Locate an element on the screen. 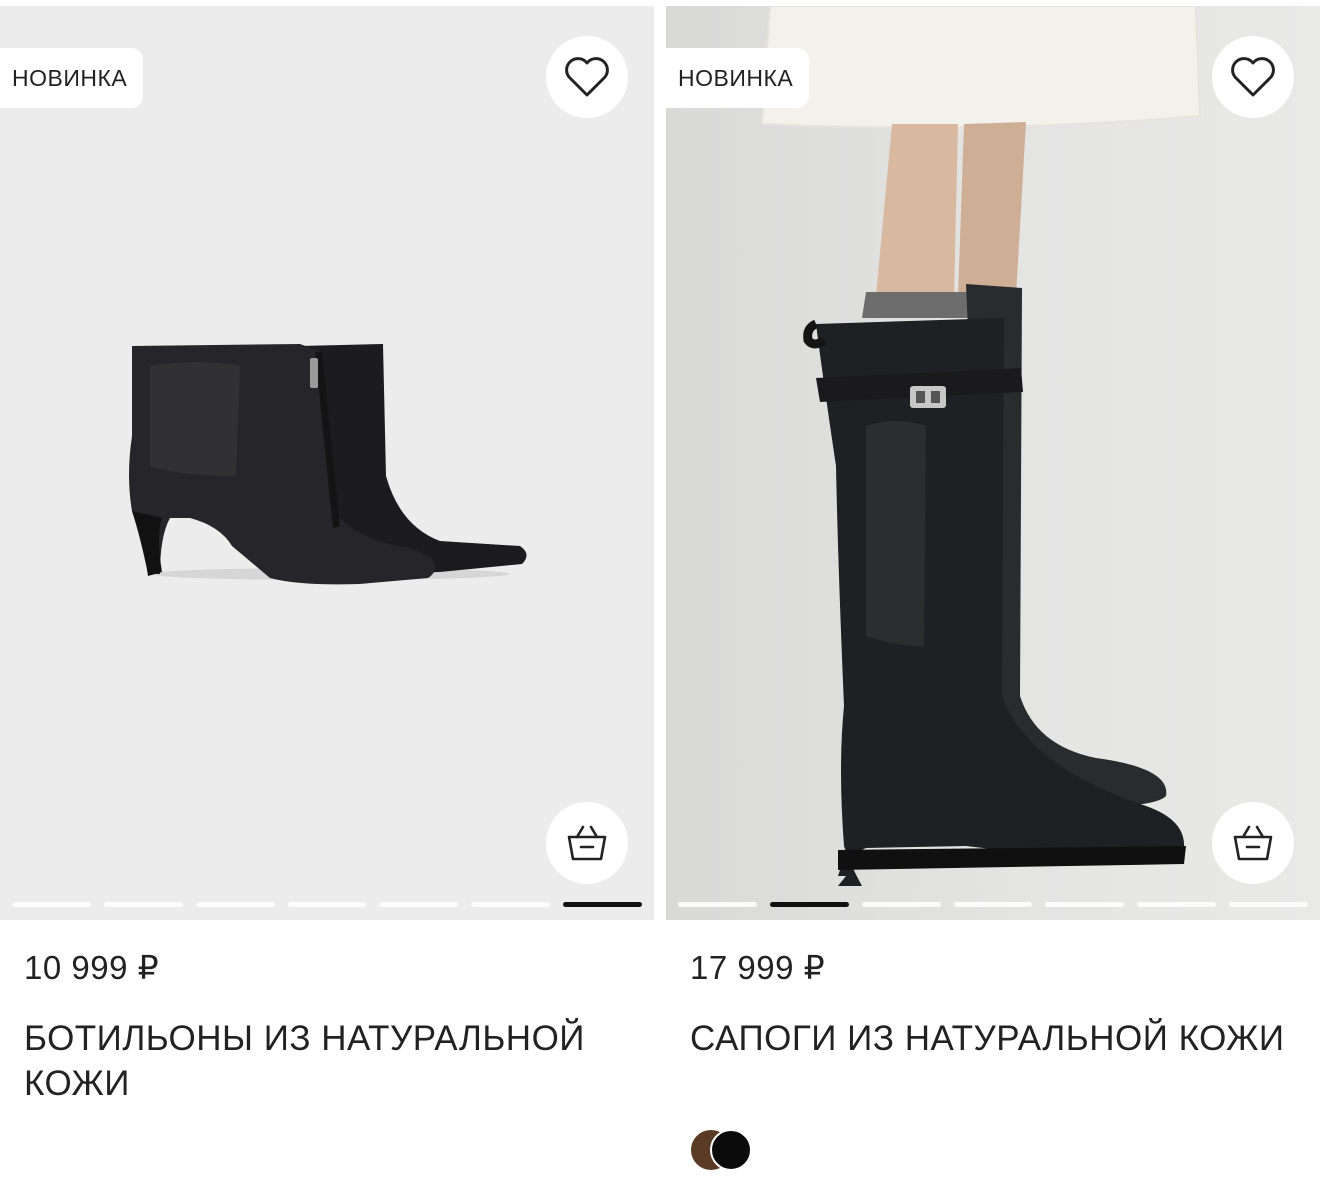 The width and height of the screenshot is (1320, 1190). color-swatch-black is located at coordinates (731, 1150).